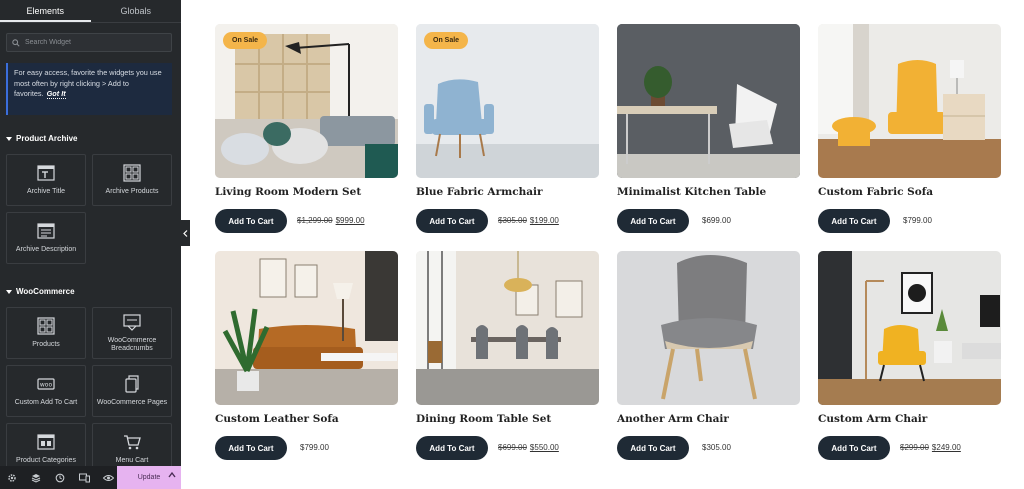 The width and height of the screenshot is (1024, 489). Describe the element at coordinates (350, 220) in the screenshot. I see `sale-price: $999.00` at that location.